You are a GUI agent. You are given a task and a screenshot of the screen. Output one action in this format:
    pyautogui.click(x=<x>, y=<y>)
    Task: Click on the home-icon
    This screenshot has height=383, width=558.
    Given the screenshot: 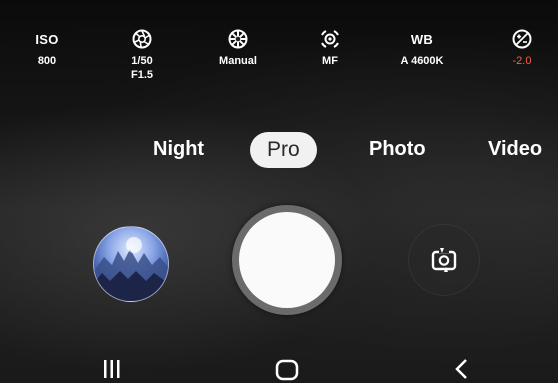 What is the action you would take?
    pyautogui.click(x=287, y=370)
    